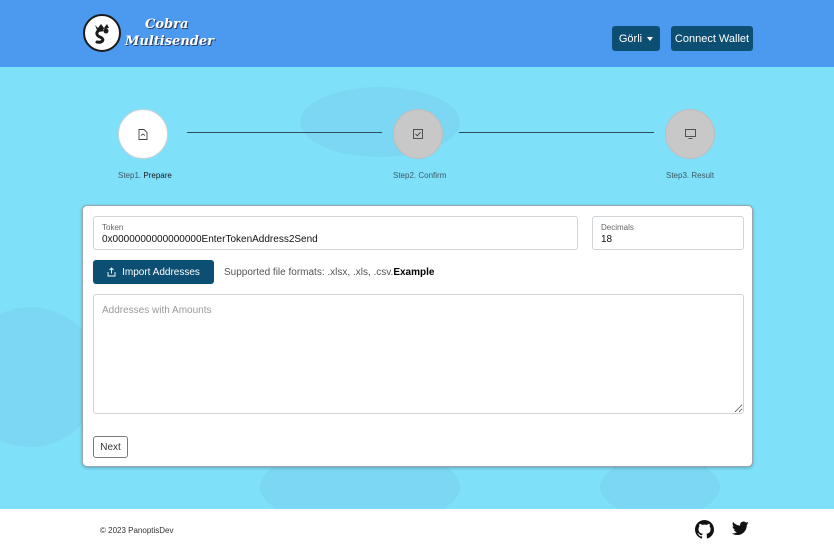  I want to click on network-label: Görli, so click(630, 38).